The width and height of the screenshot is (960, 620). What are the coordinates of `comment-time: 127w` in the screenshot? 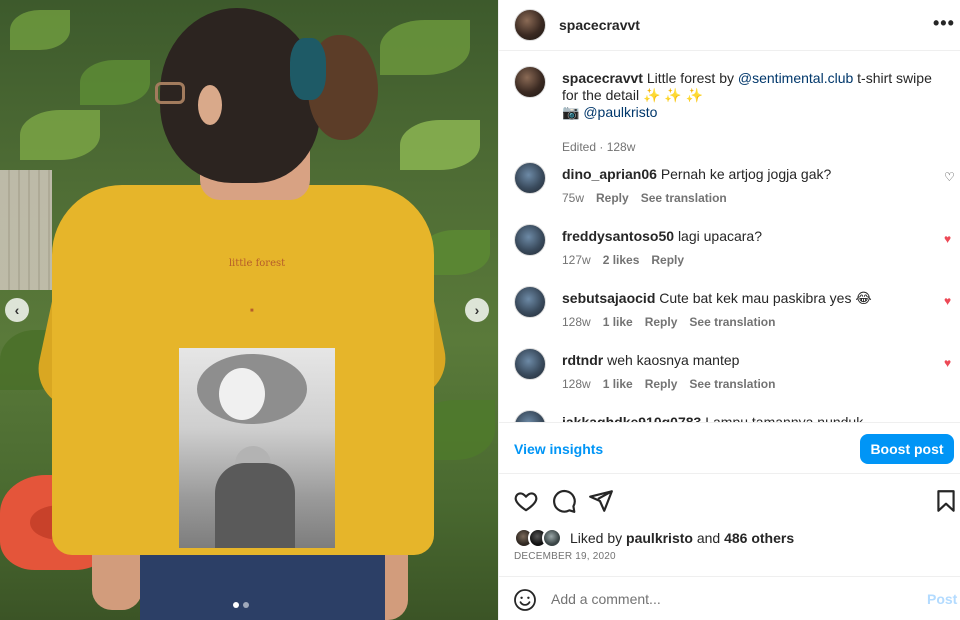 It's located at (576, 260).